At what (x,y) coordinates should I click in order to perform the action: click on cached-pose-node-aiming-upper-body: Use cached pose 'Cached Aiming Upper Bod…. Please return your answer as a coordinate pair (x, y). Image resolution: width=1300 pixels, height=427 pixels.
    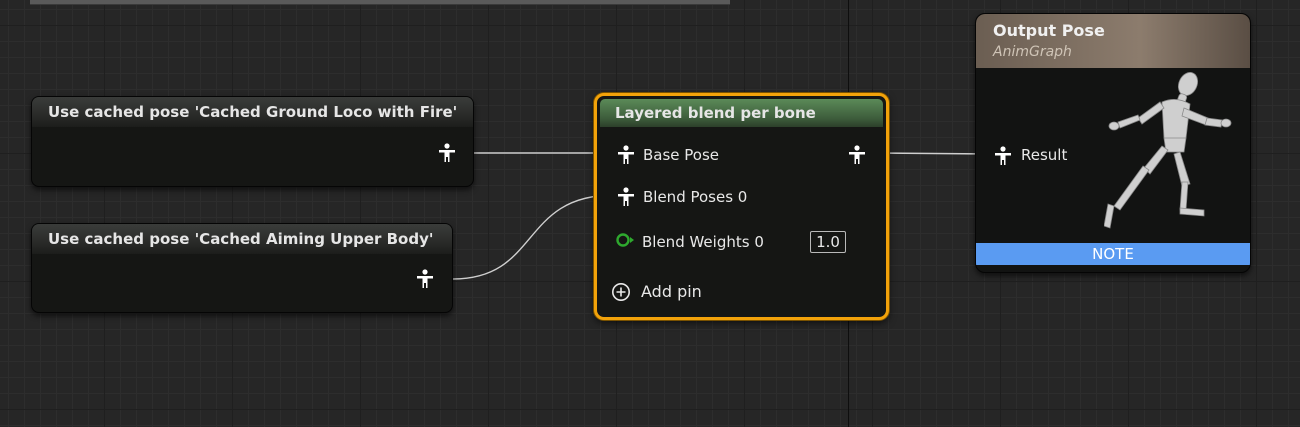
    Looking at the image, I should click on (242, 268).